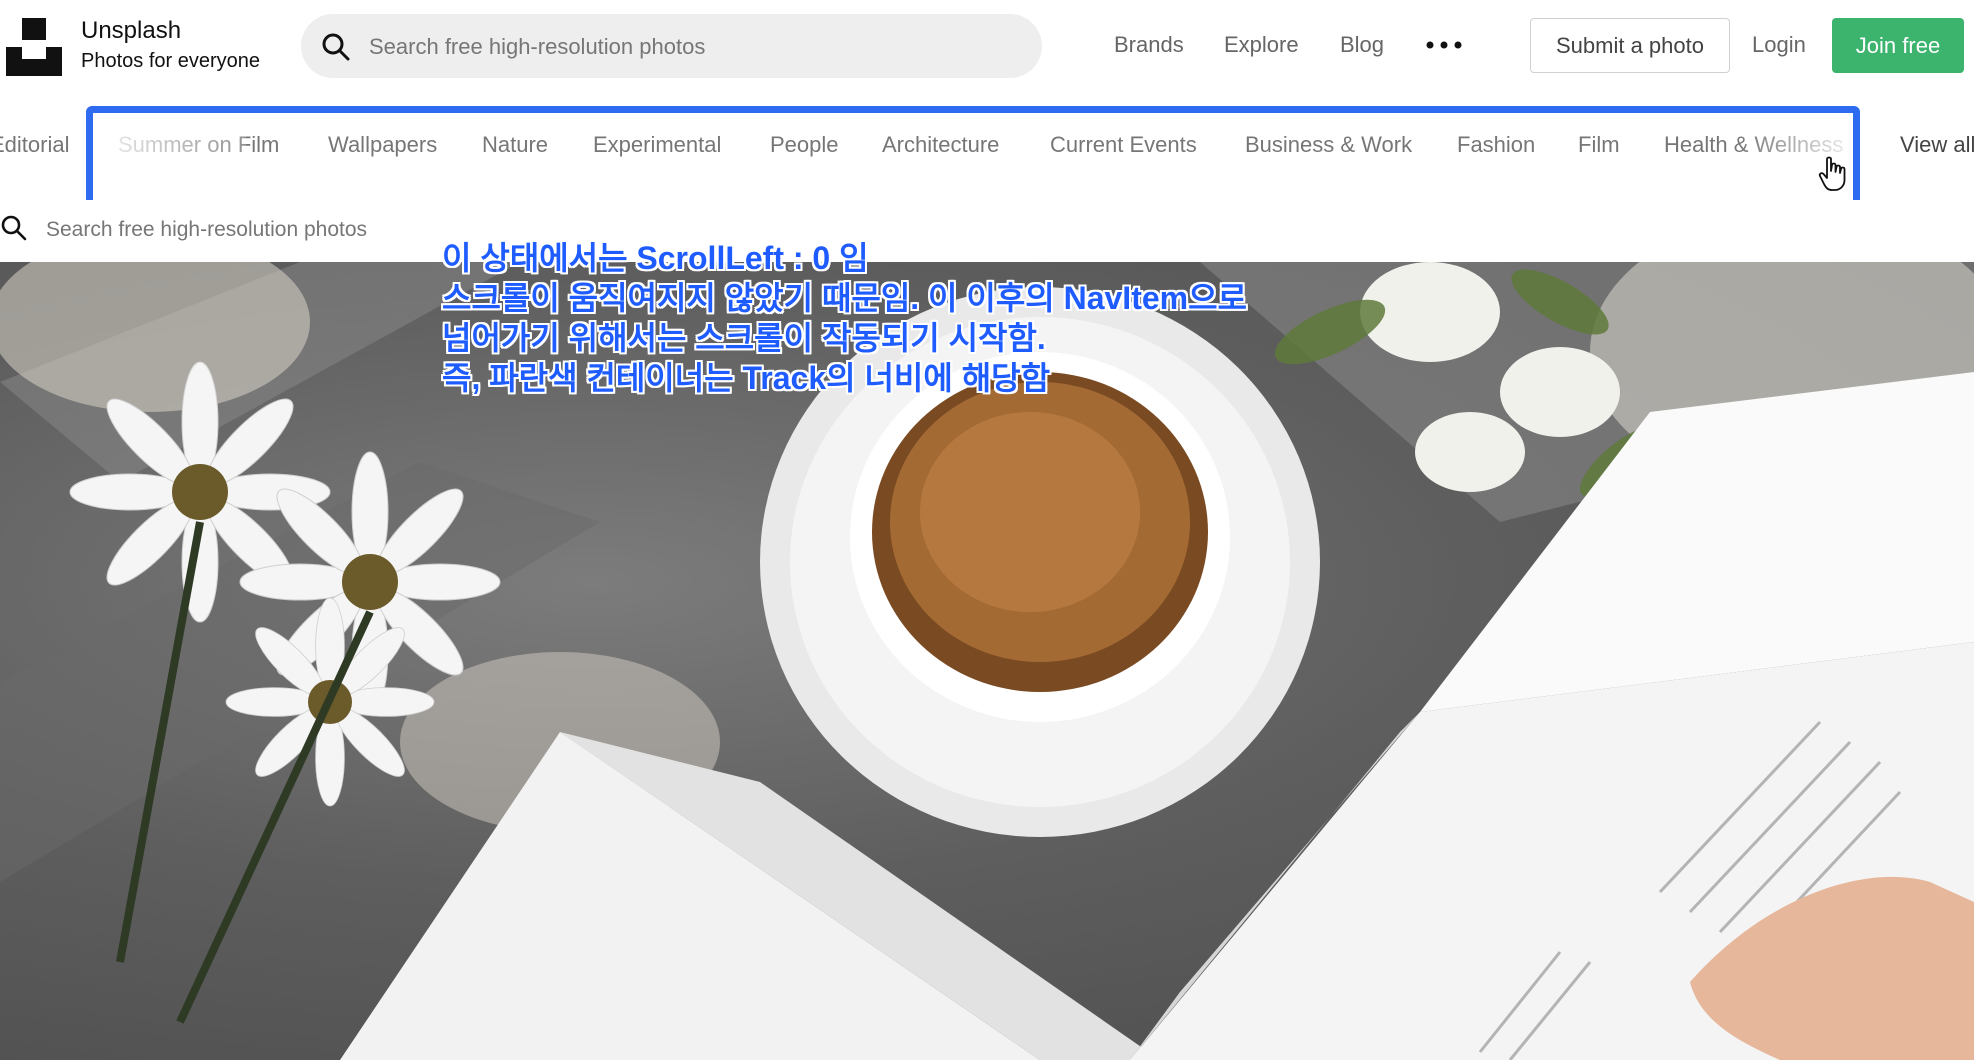 The image size is (1974, 1060). What do you see at coordinates (1898, 45) in the screenshot?
I see `join-free-button: Join free` at bounding box center [1898, 45].